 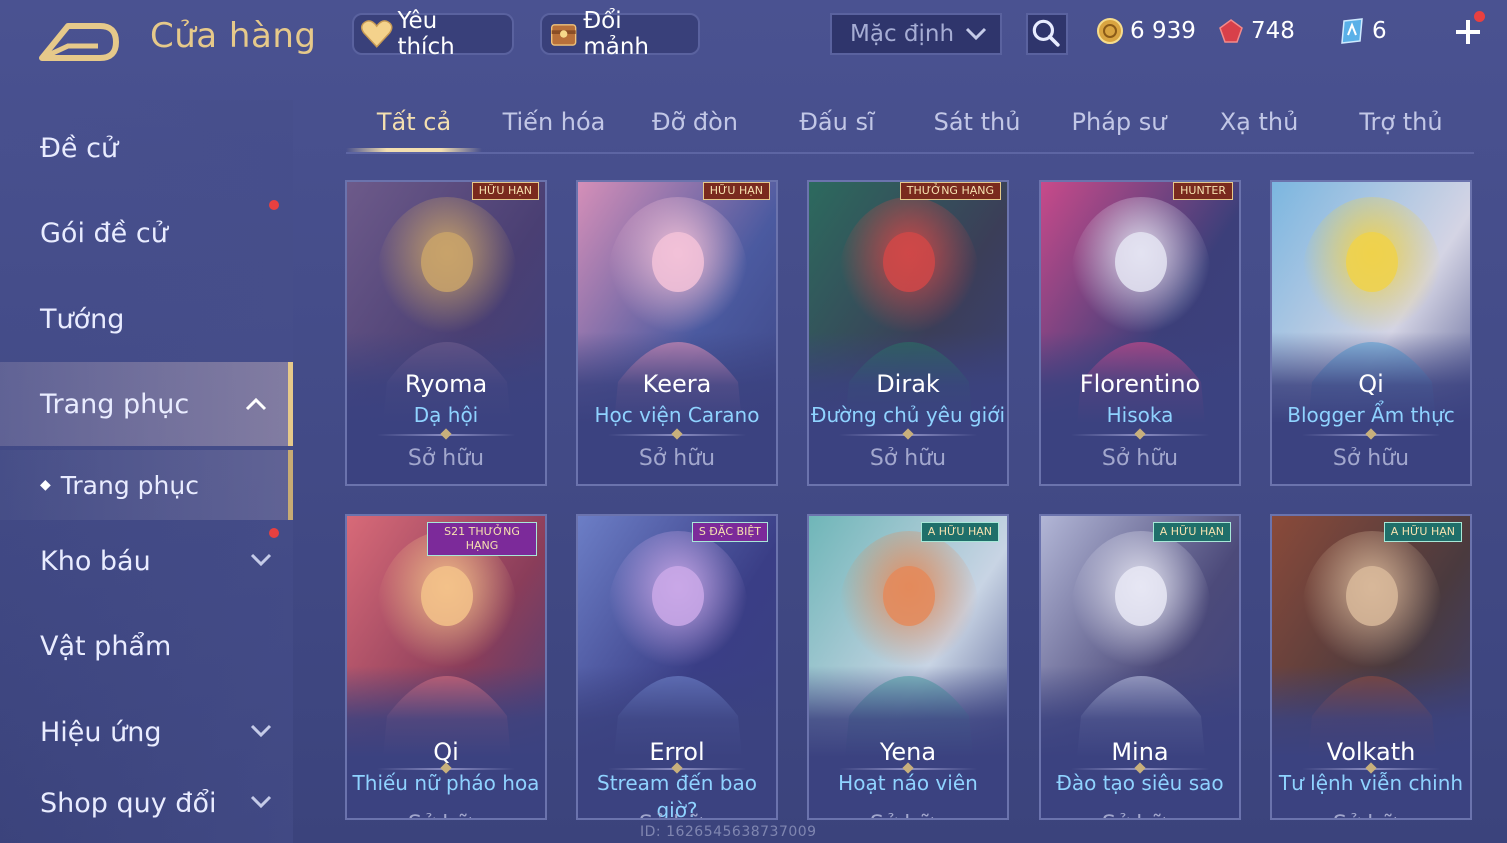 What do you see at coordinates (1371, 783) in the screenshot?
I see `skin-name: Tư lệnh viễn chinh` at bounding box center [1371, 783].